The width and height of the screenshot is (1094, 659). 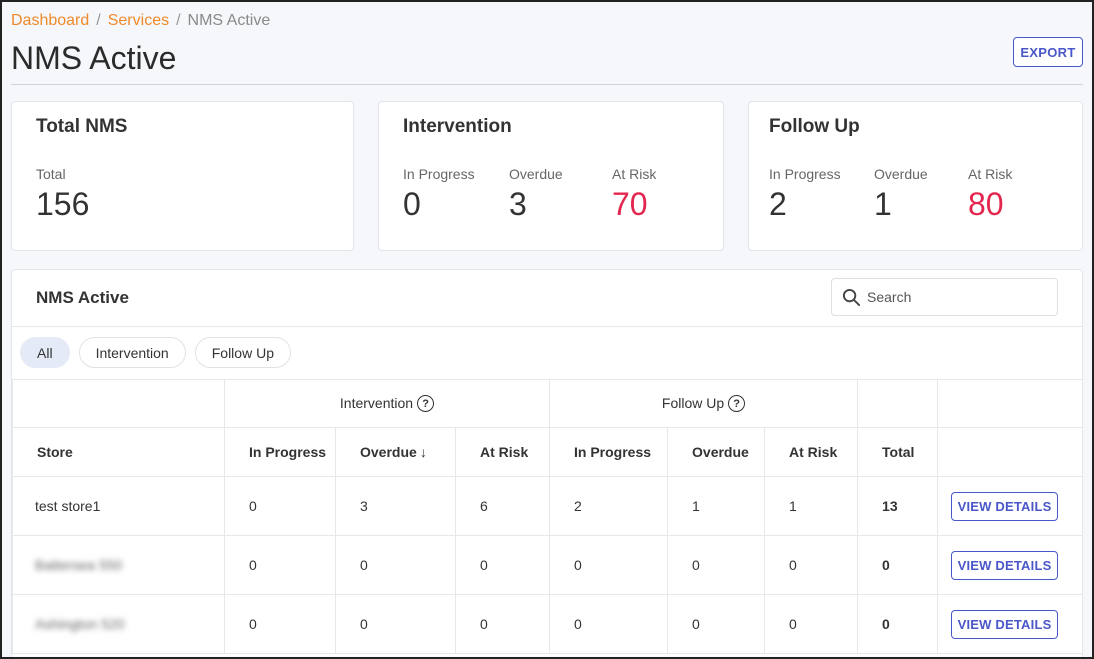 I want to click on col-label: Overdue, so click(x=388, y=452).